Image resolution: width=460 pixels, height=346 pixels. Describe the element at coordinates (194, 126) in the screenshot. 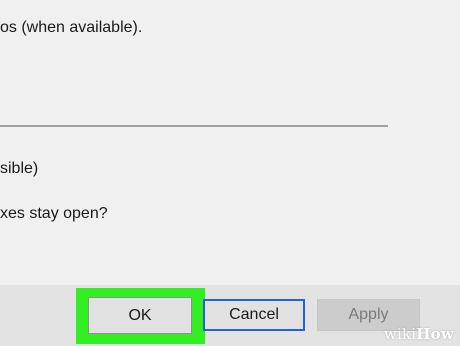

I see `separator-line` at that location.